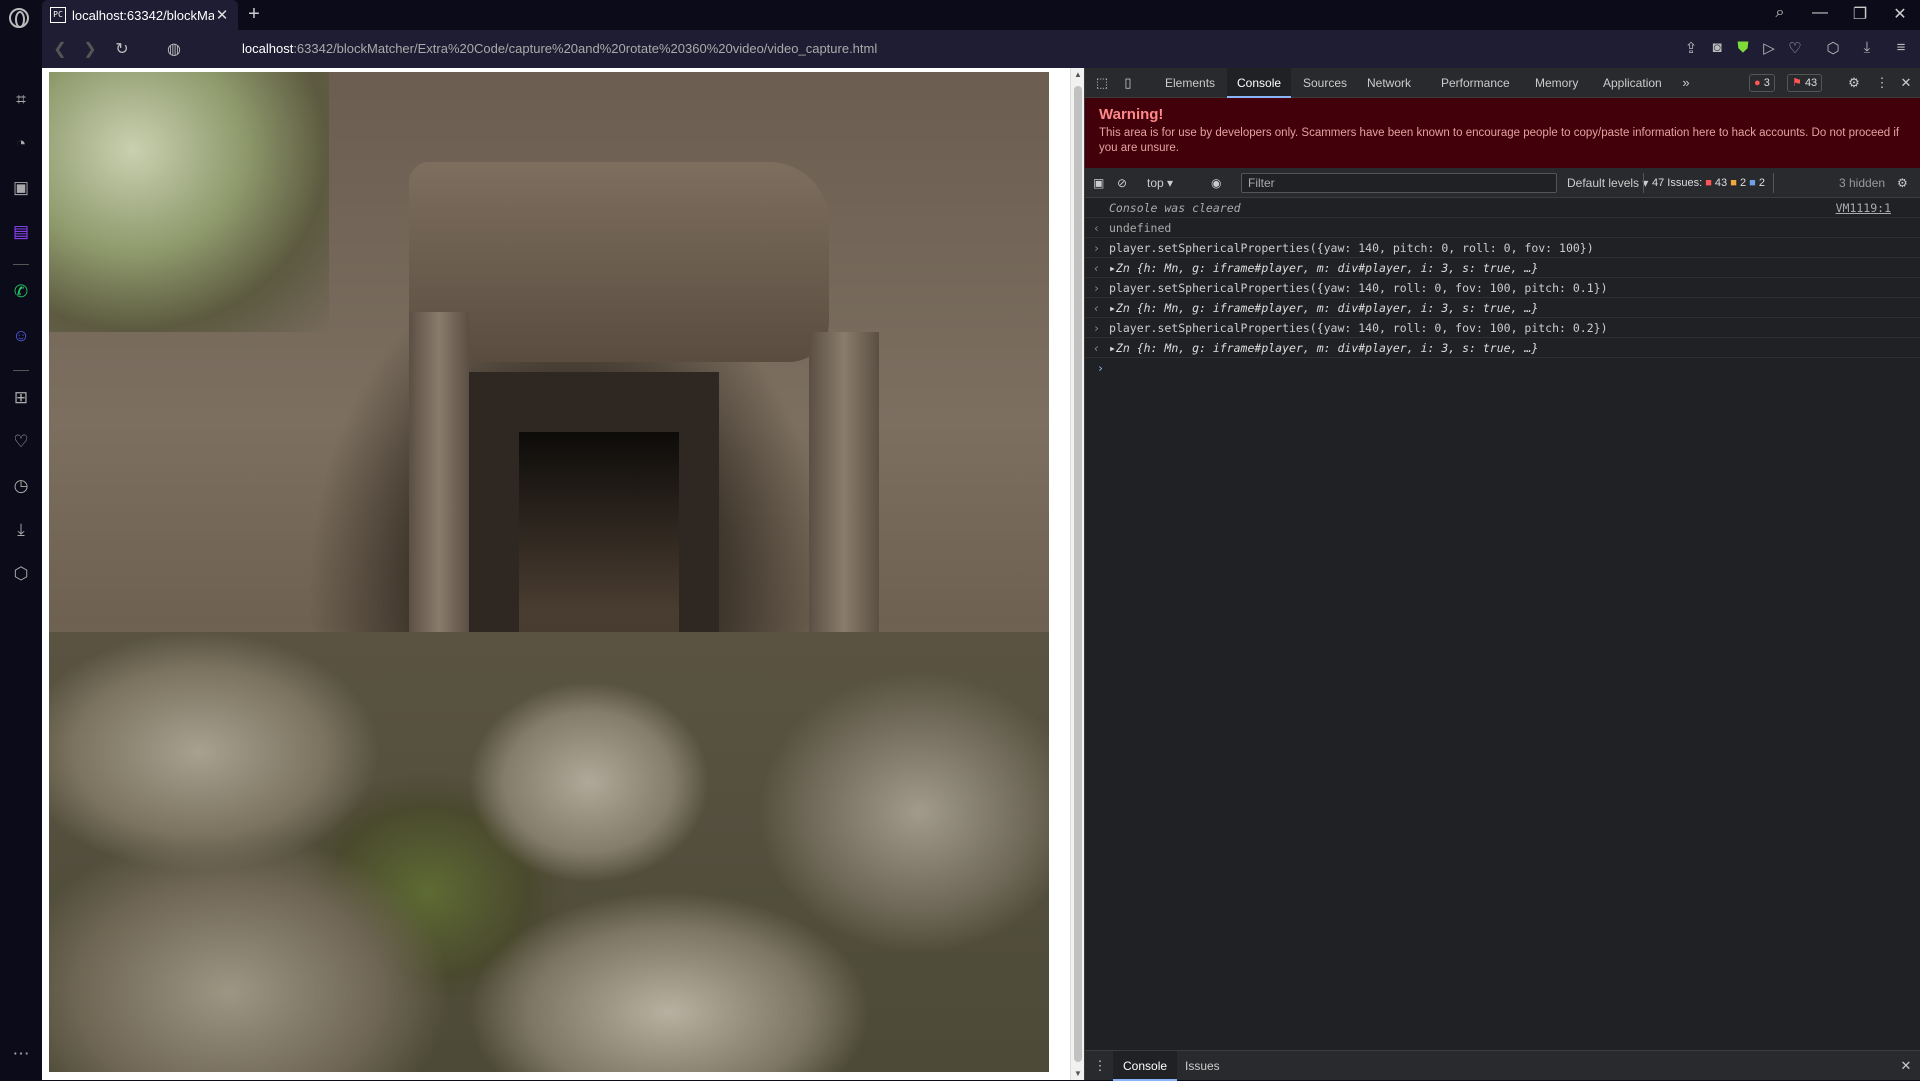  Describe the element at coordinates (1743, 183) in the screenshot. I see `issues-warnings: 2` at that location.